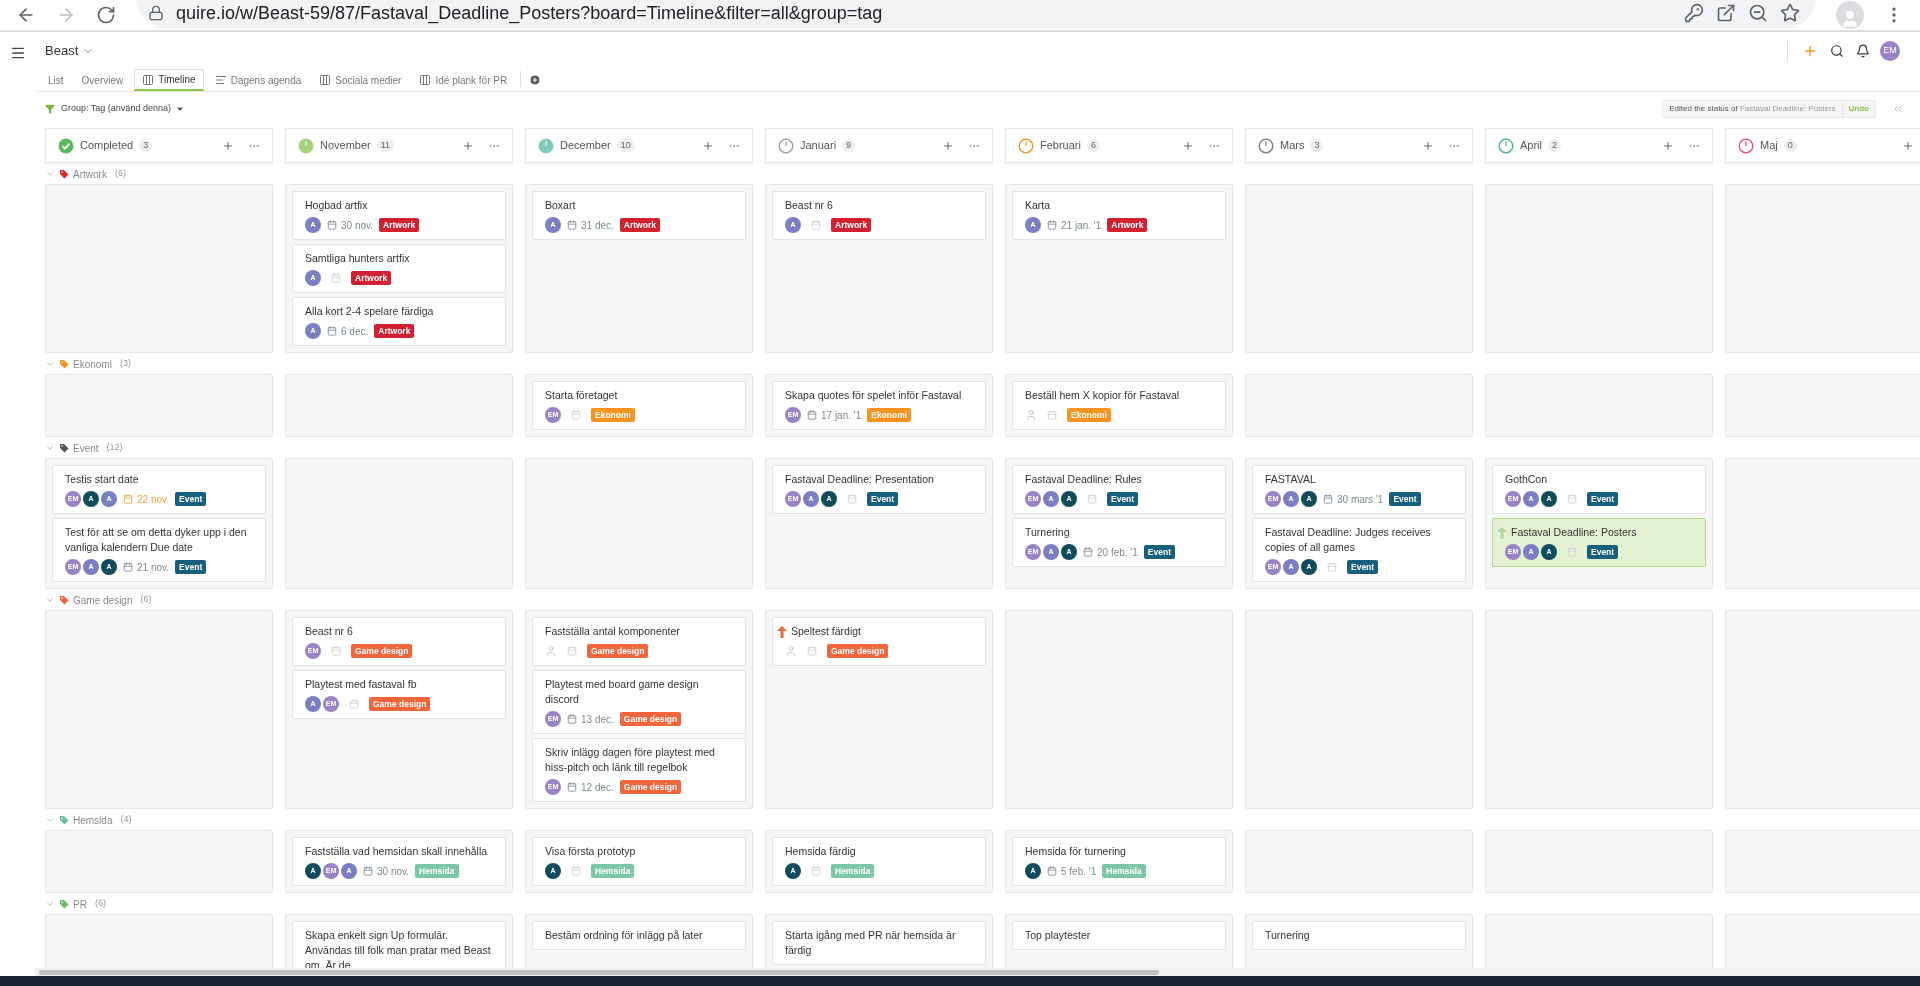 This screenshot has width=1920, height=986. Describe the element at coordinates (1890, 51) in the screenshot. I see `user-avatar: EM` at that location.